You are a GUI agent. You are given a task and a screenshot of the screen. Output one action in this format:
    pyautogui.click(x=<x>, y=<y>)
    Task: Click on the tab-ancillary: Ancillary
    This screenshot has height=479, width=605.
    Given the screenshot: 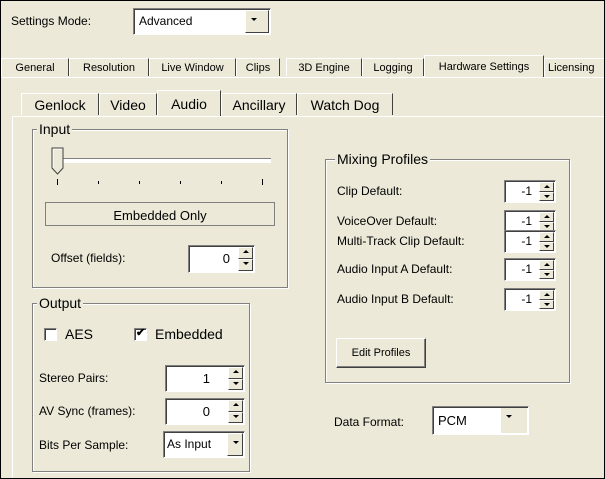 What is the action you would take?
    pyautogui.click(x=259, y=104)
    